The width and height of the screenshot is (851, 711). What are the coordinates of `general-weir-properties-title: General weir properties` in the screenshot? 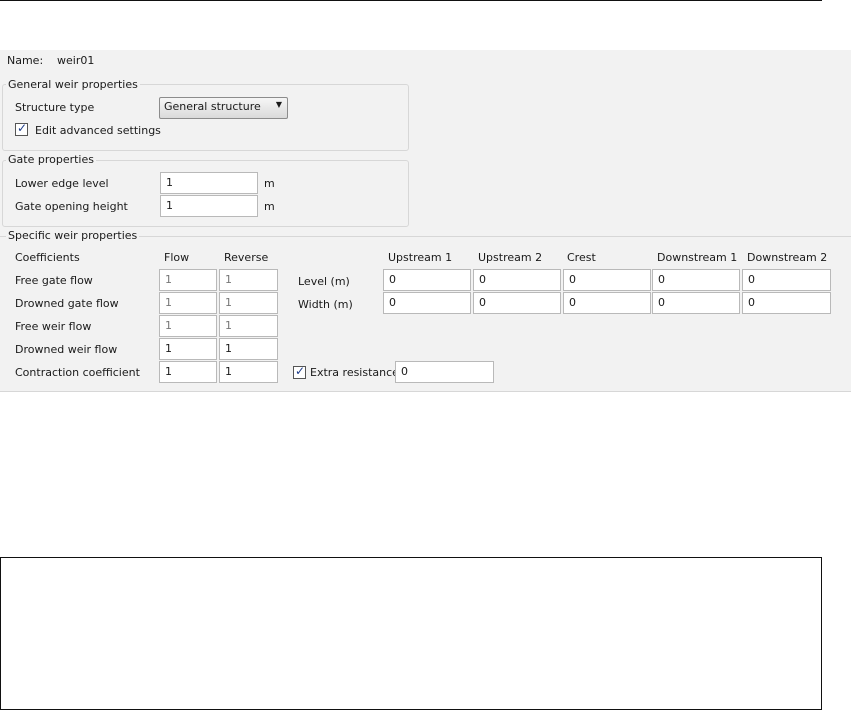 It's located at (73, 85).